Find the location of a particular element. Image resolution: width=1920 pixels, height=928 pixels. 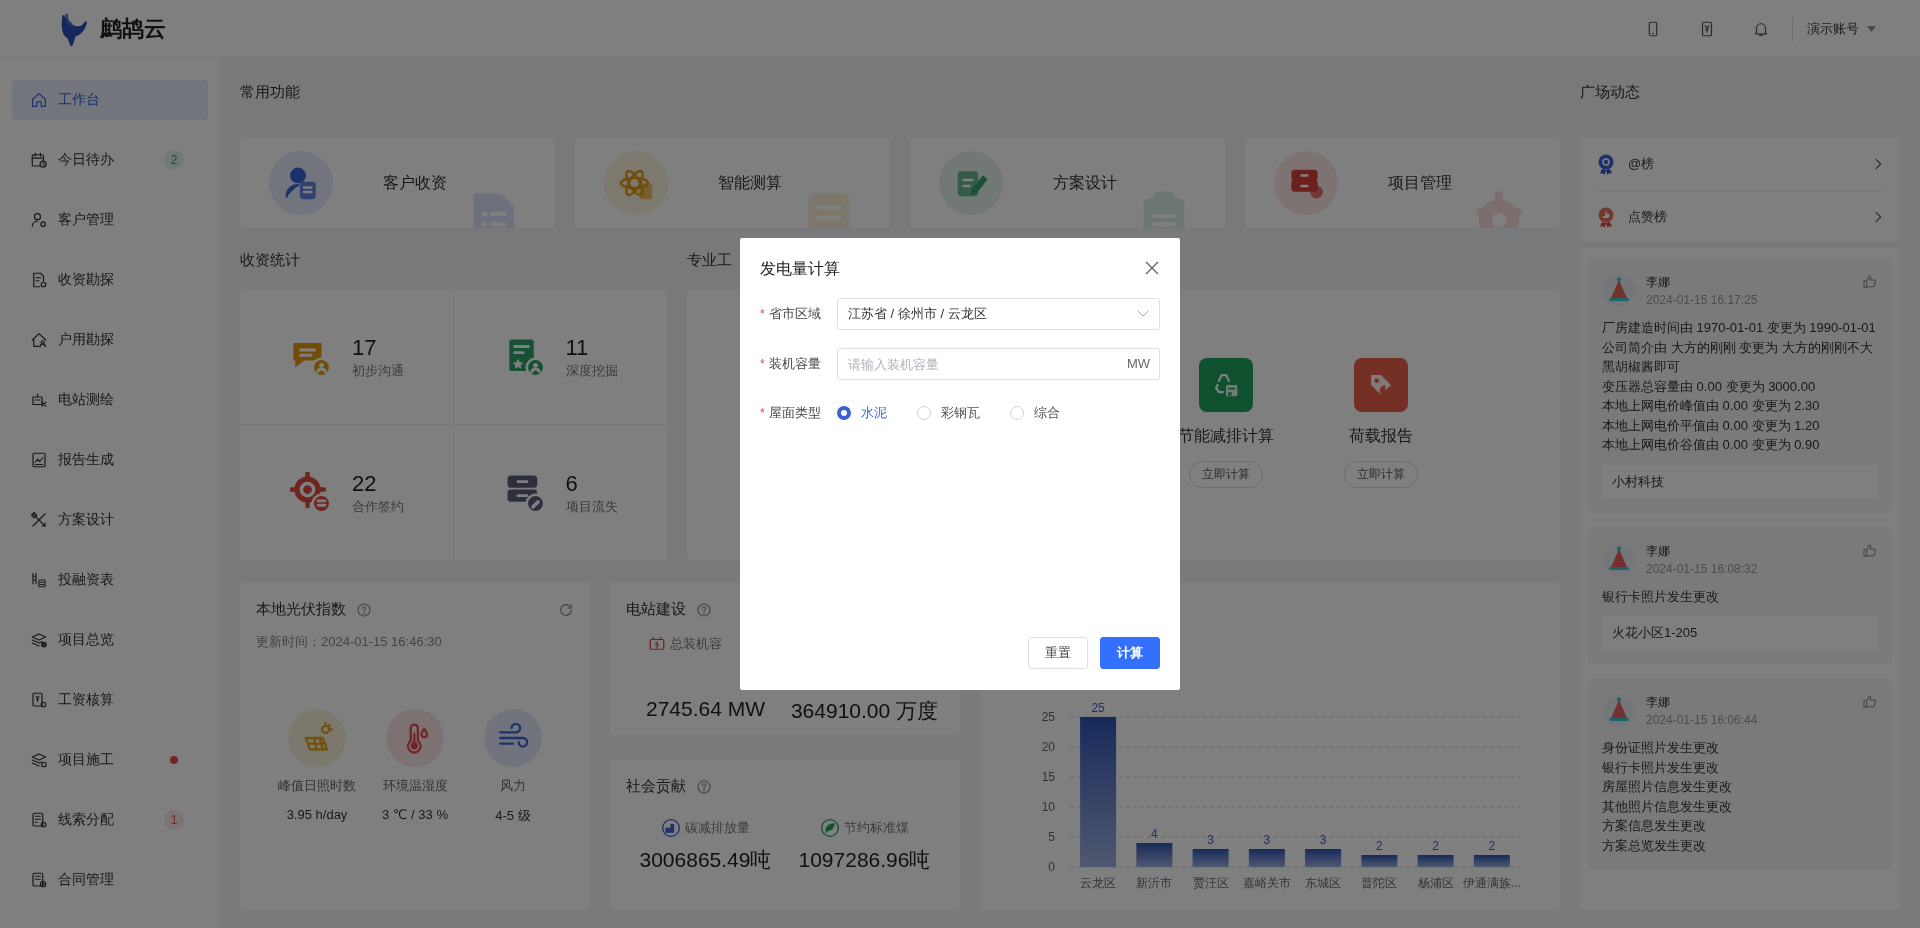

function-card: 项目管理 is located at coordinates (1402, 183).